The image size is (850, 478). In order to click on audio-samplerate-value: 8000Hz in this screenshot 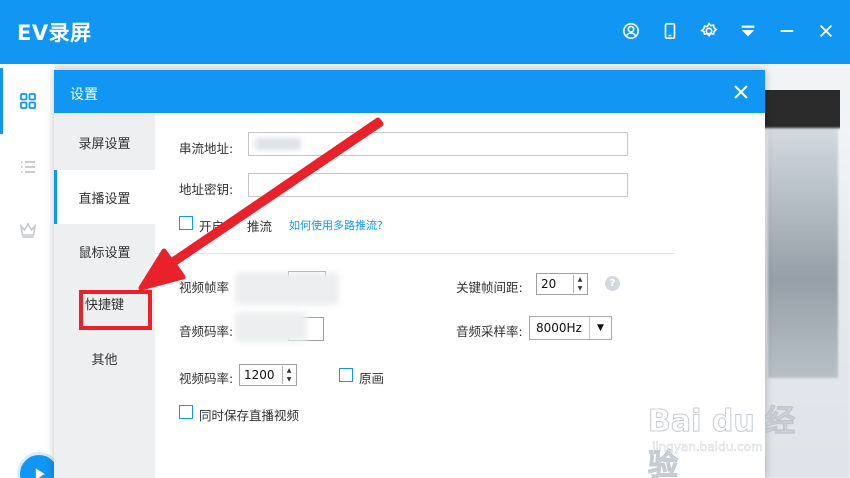, I will do `click(559, 328)`.